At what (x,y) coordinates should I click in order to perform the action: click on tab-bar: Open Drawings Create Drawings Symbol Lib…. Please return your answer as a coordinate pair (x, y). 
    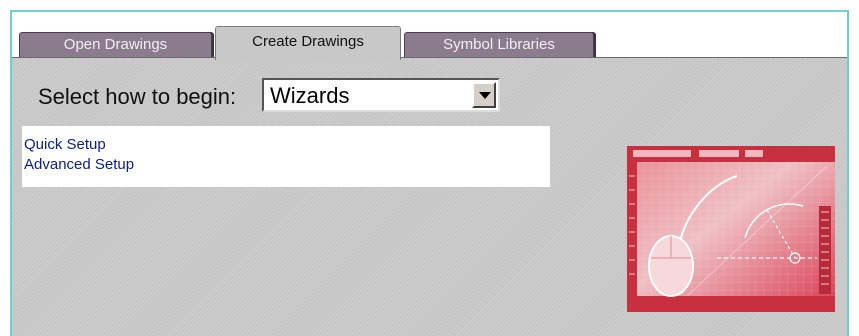
    Looking at the image, I should click on (429, 36).